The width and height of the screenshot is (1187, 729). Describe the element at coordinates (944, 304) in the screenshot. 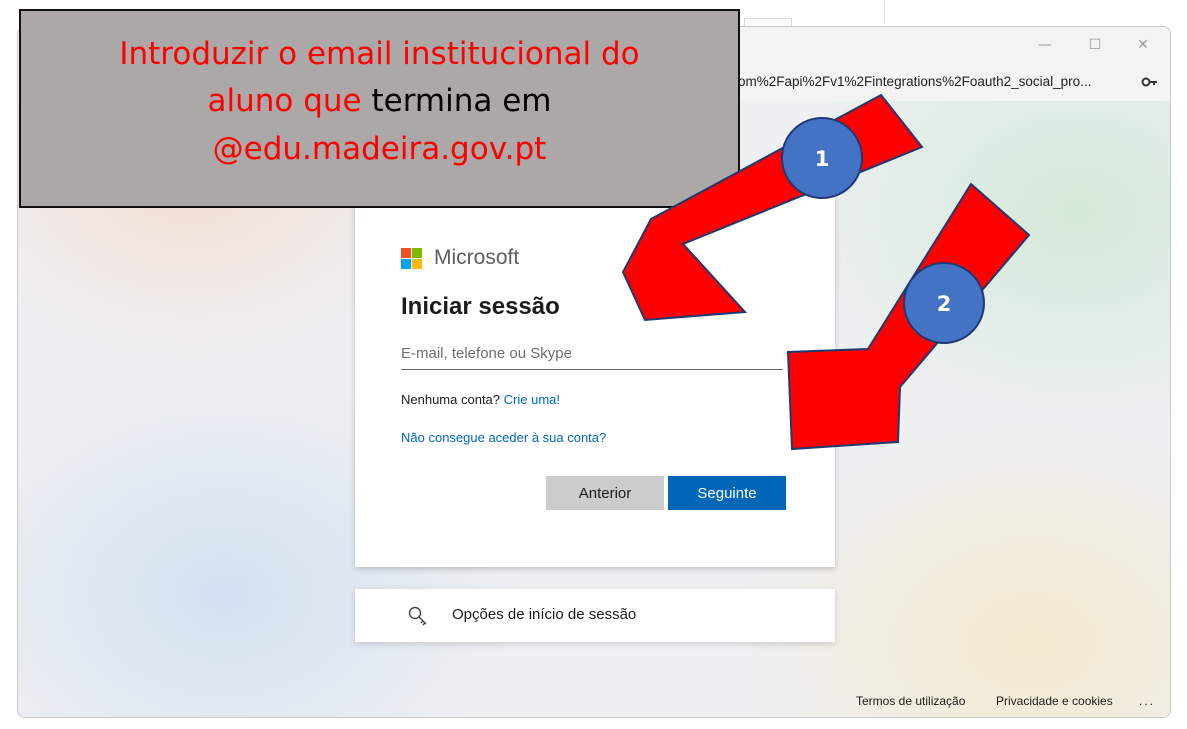

I see `badge-2-label: 2` at that location.